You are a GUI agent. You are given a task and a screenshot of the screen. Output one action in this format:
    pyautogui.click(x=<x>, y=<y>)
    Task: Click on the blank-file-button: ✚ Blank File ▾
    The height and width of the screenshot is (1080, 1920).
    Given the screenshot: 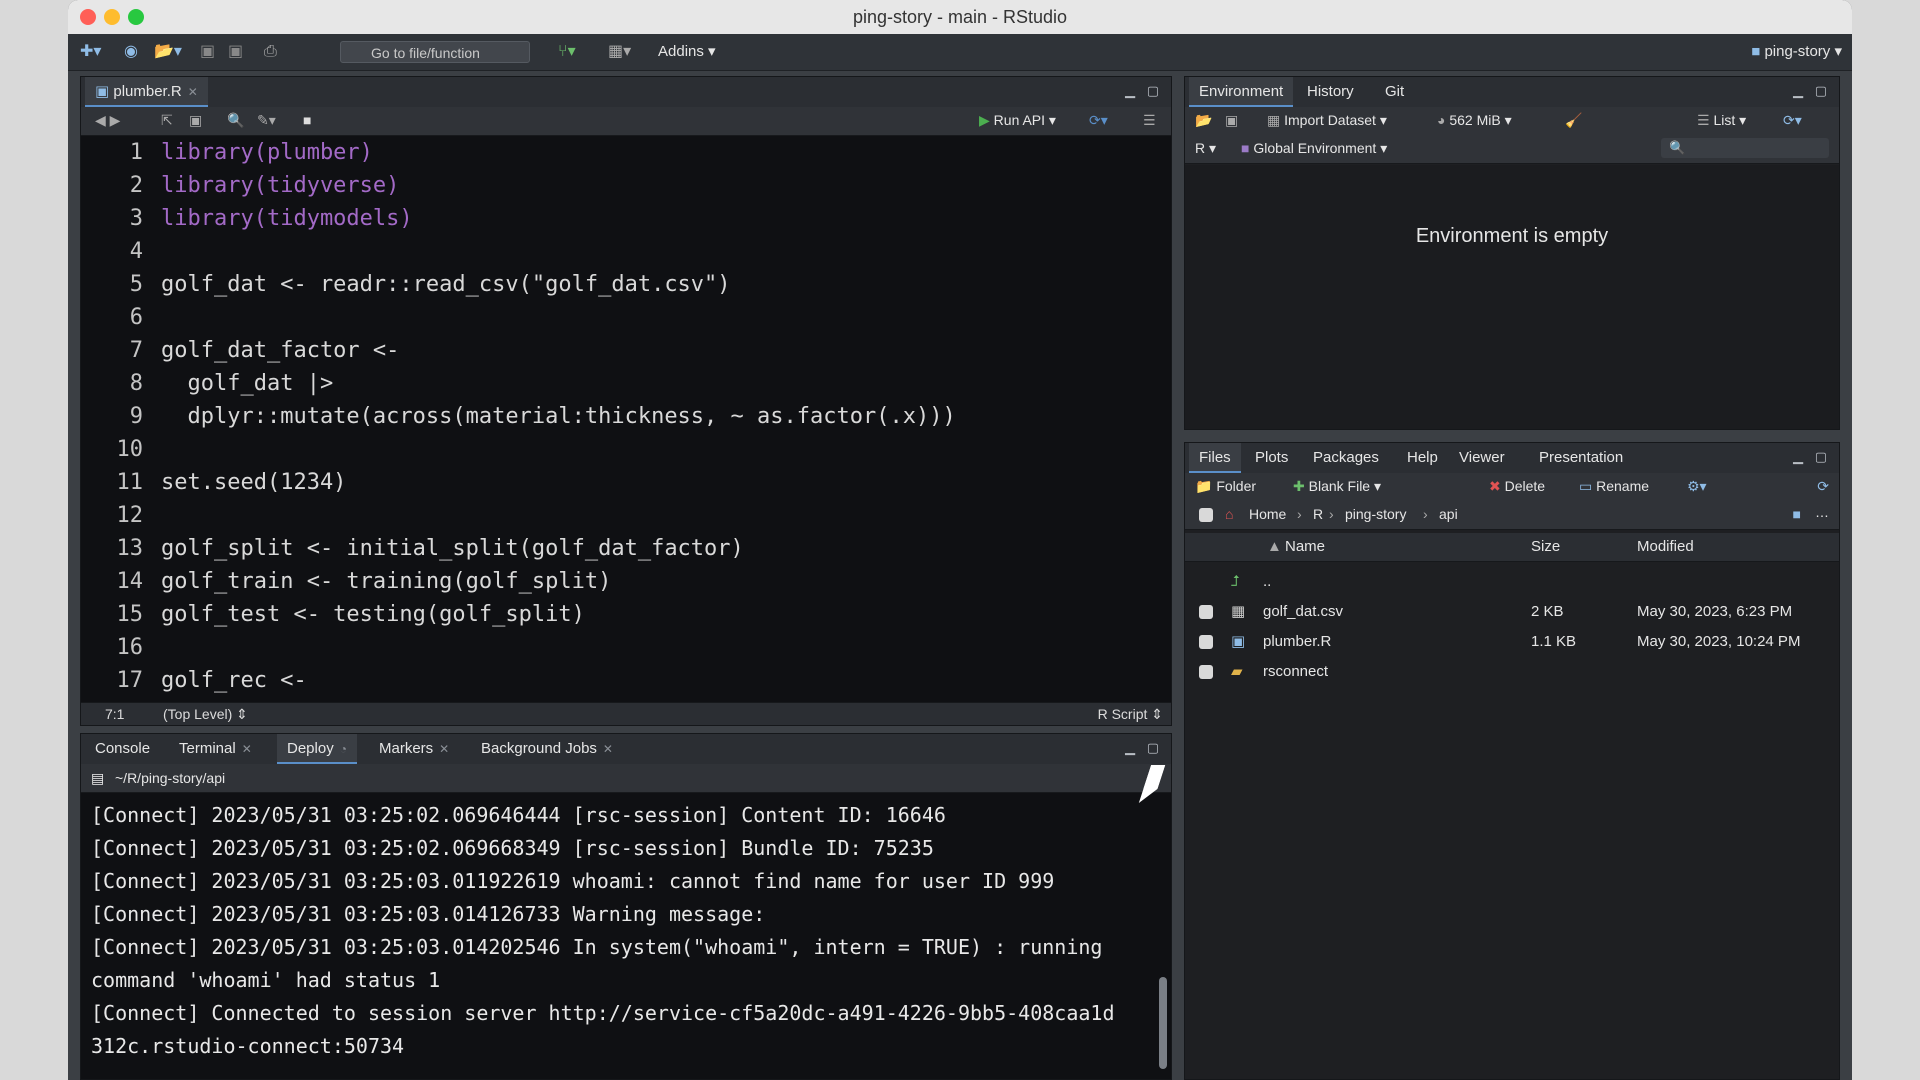 What is the action you would take?
    pyautogui.click(x=1337, y=486)
    